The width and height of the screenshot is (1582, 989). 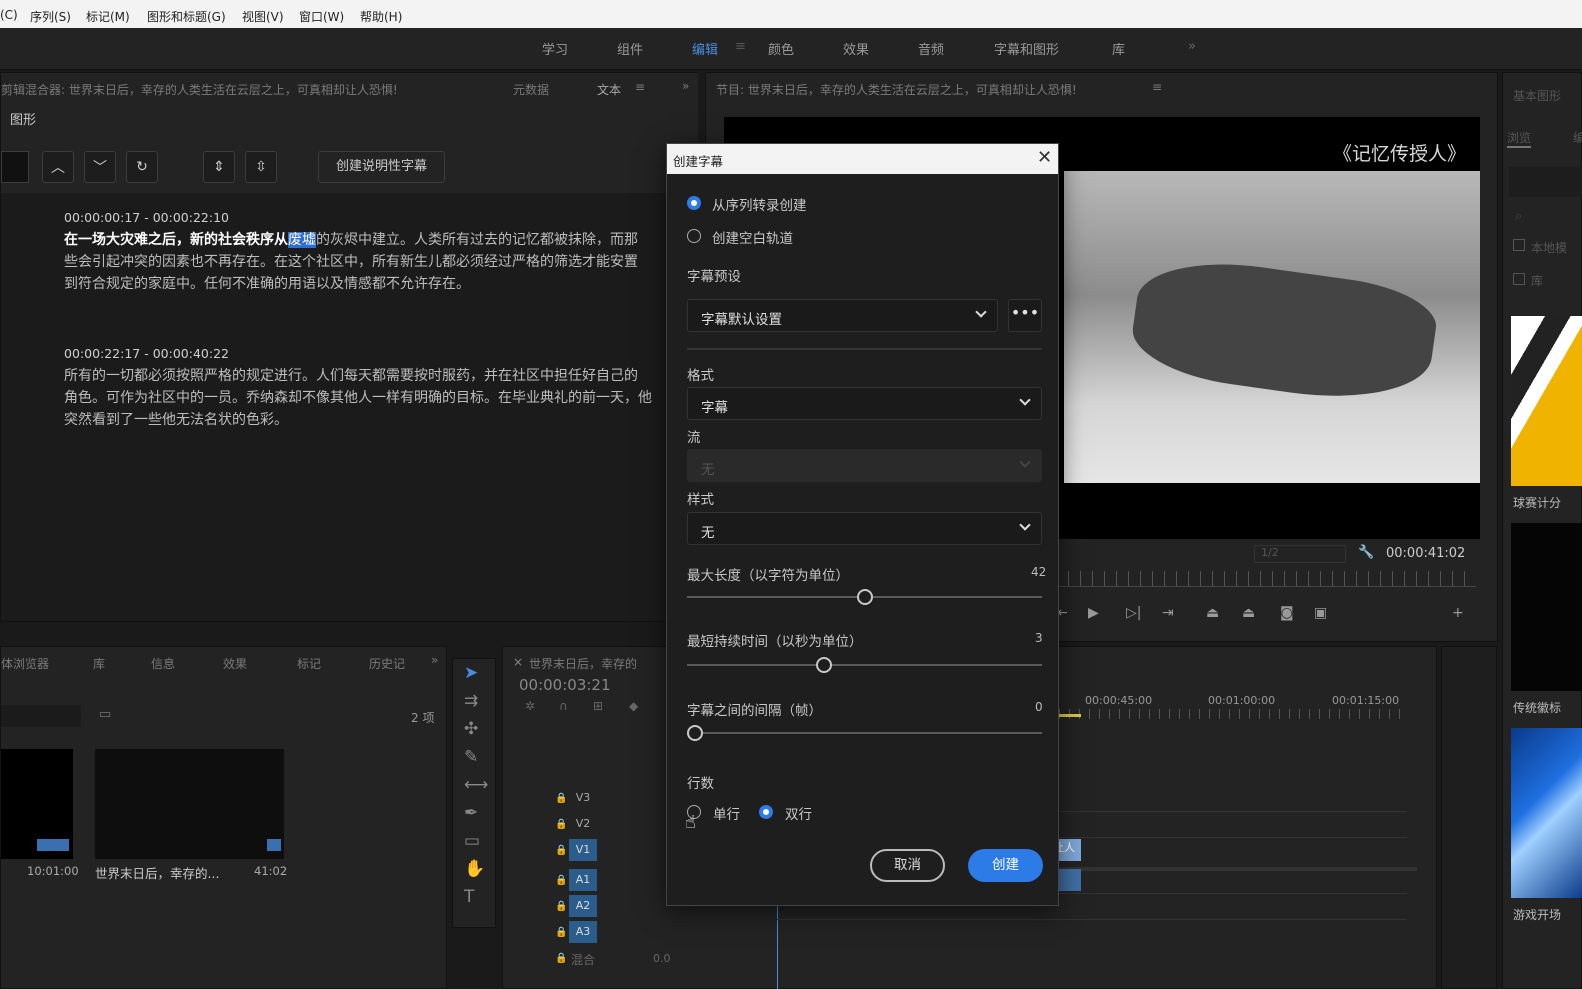 I want to click on template-thumb-scoreboard, so click(x=1546, y=401).